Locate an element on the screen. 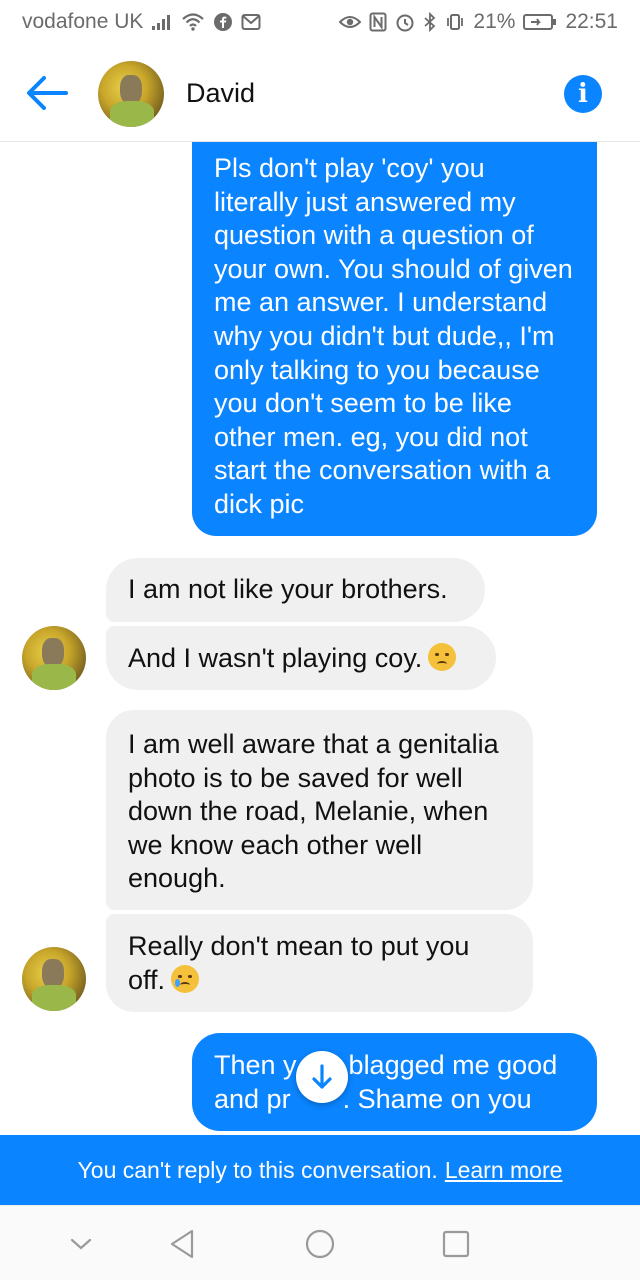  bluetooth-icon is located at coordinates (430, 22).